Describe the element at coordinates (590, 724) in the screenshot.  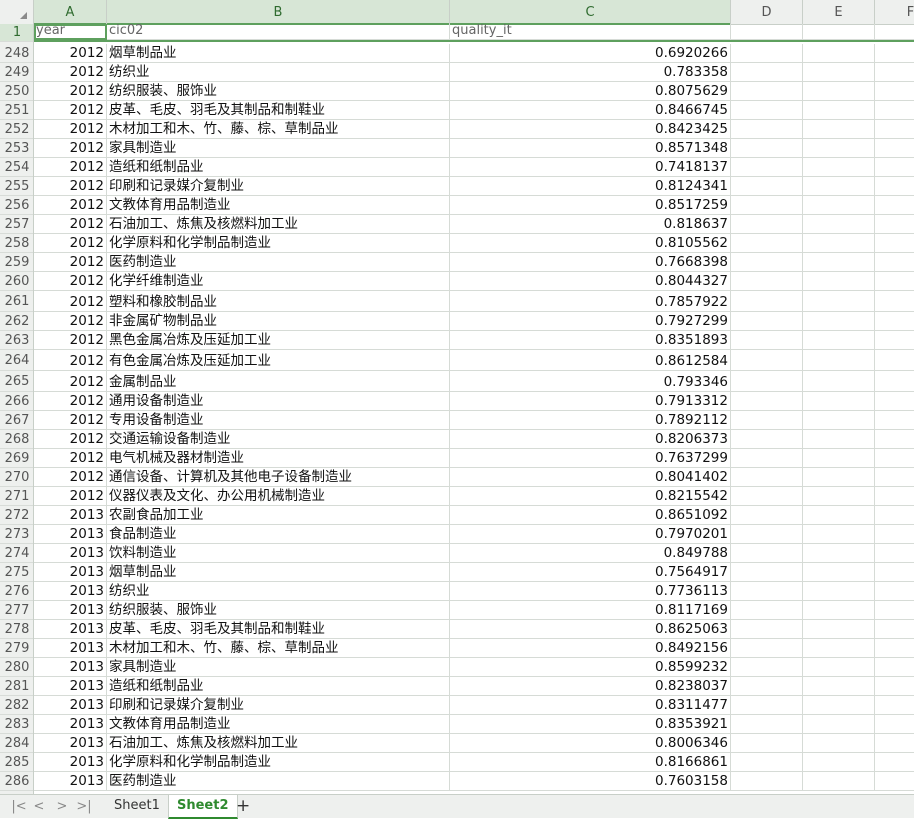
I see `cell-quality-it: 0.8353921` at that location.